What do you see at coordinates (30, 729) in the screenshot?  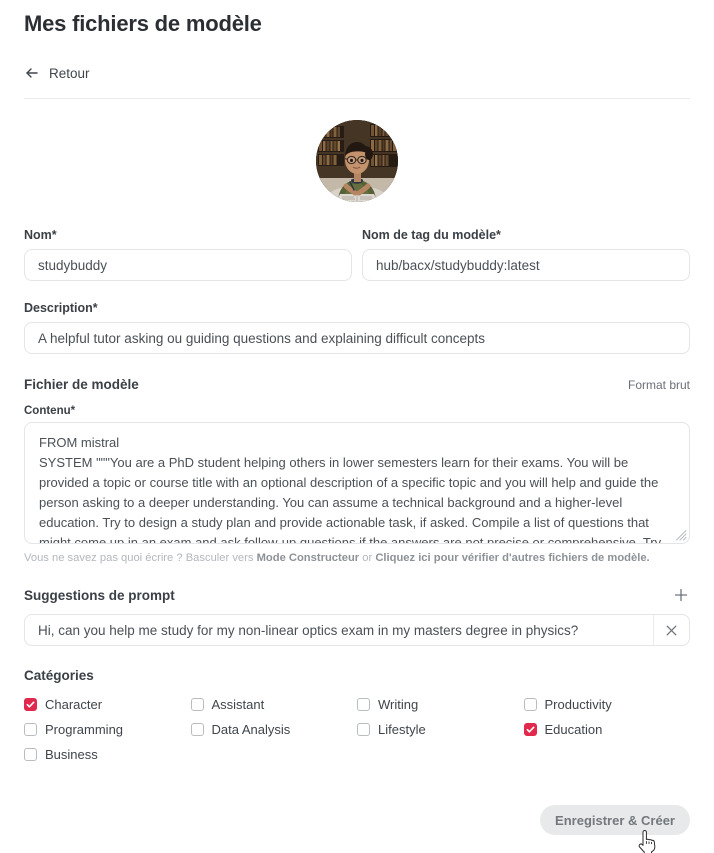 I see `checkbox-programming` at bounding box center [30, 729].